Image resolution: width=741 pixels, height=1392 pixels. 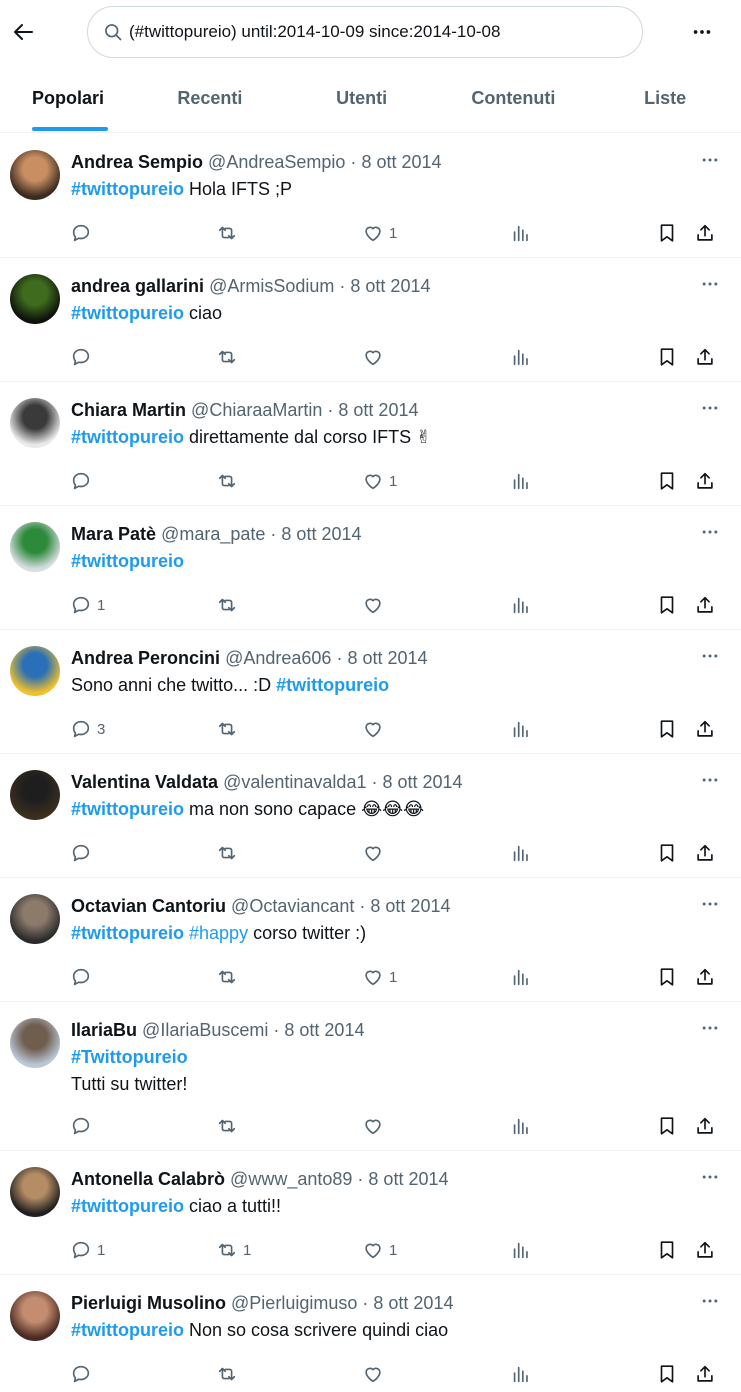 I want to click on search-input, so click(x=369, y=32).